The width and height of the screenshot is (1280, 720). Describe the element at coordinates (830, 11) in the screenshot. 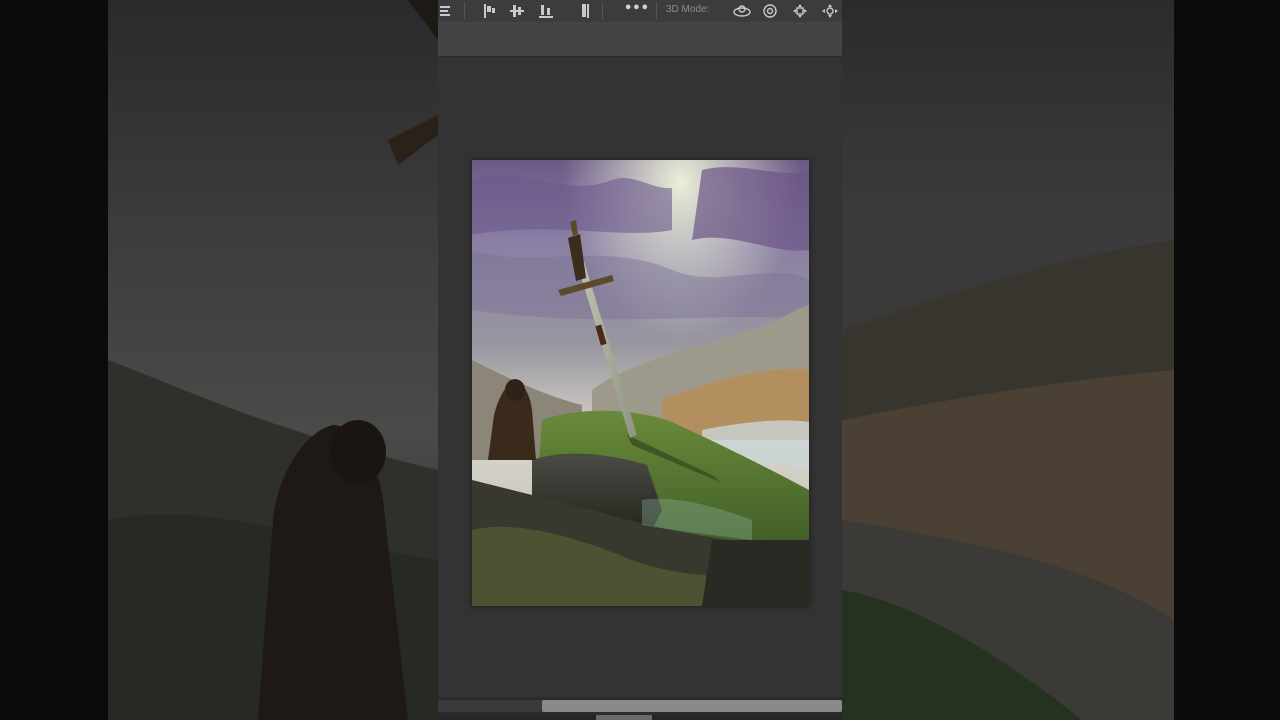

I see `slide-3d-icon` at that location.